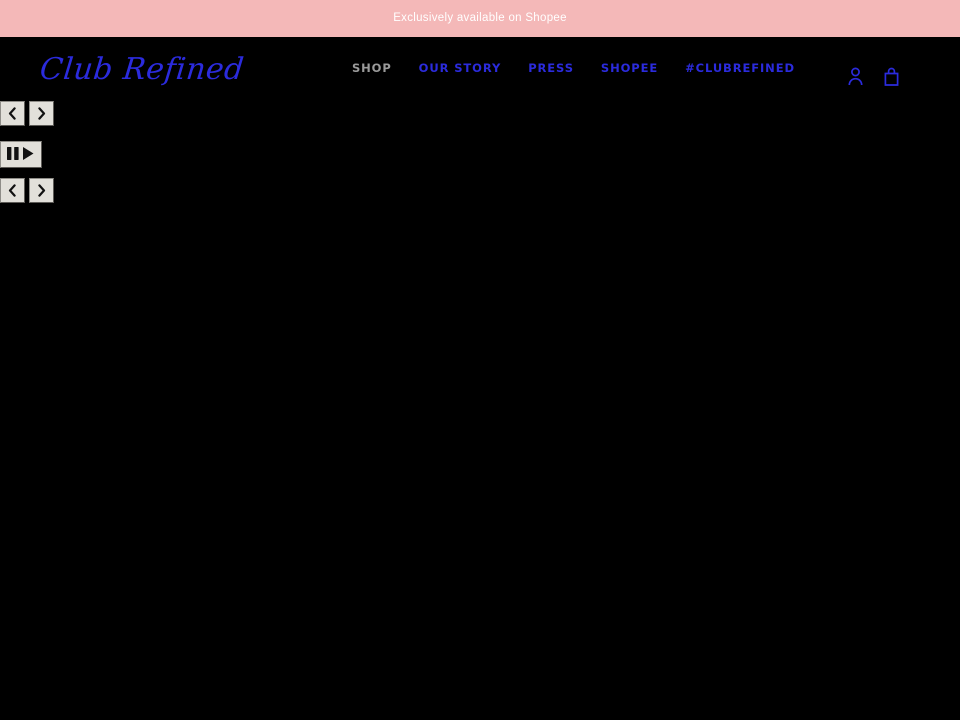  I want to click on cart-button, so click(891, 76).